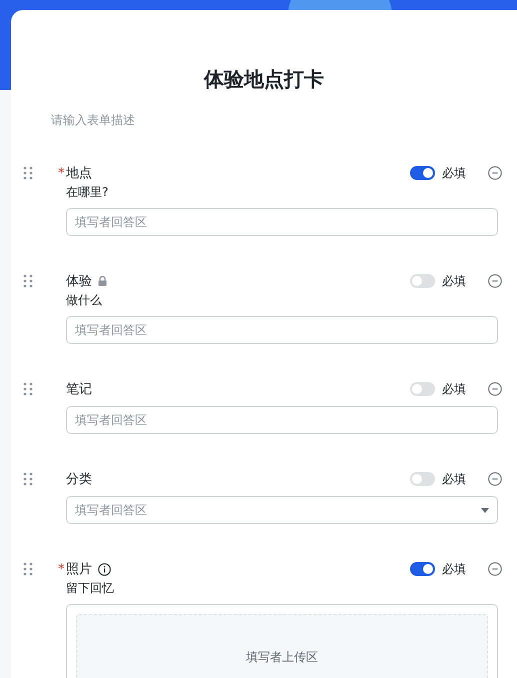 Image resolution: width=517 pixels, height=678 pixels. Describe the element at coordinates (87, 192) in the screenshot. I see `field-hint: 在哪里?` at that location.